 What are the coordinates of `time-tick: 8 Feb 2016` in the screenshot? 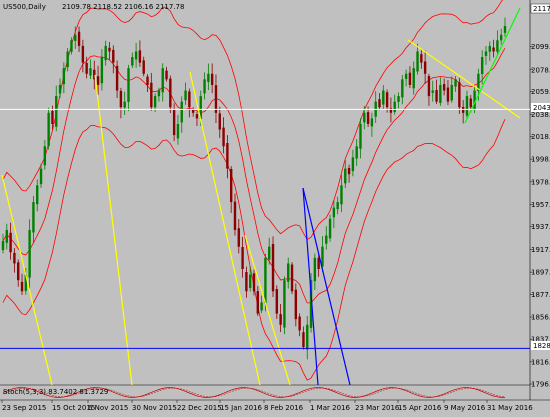 It's located at (284, 408).